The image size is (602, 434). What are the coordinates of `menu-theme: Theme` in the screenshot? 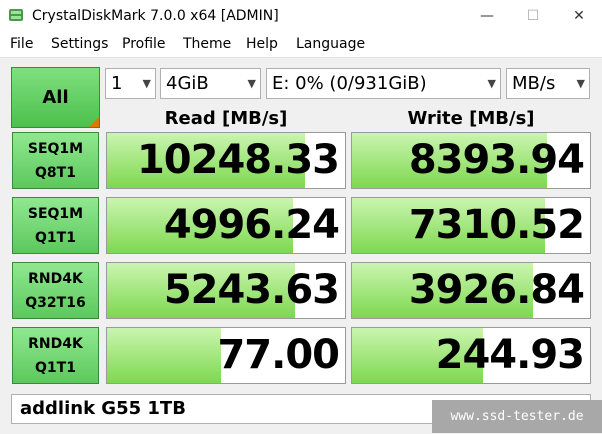 It's located at (207, 44).